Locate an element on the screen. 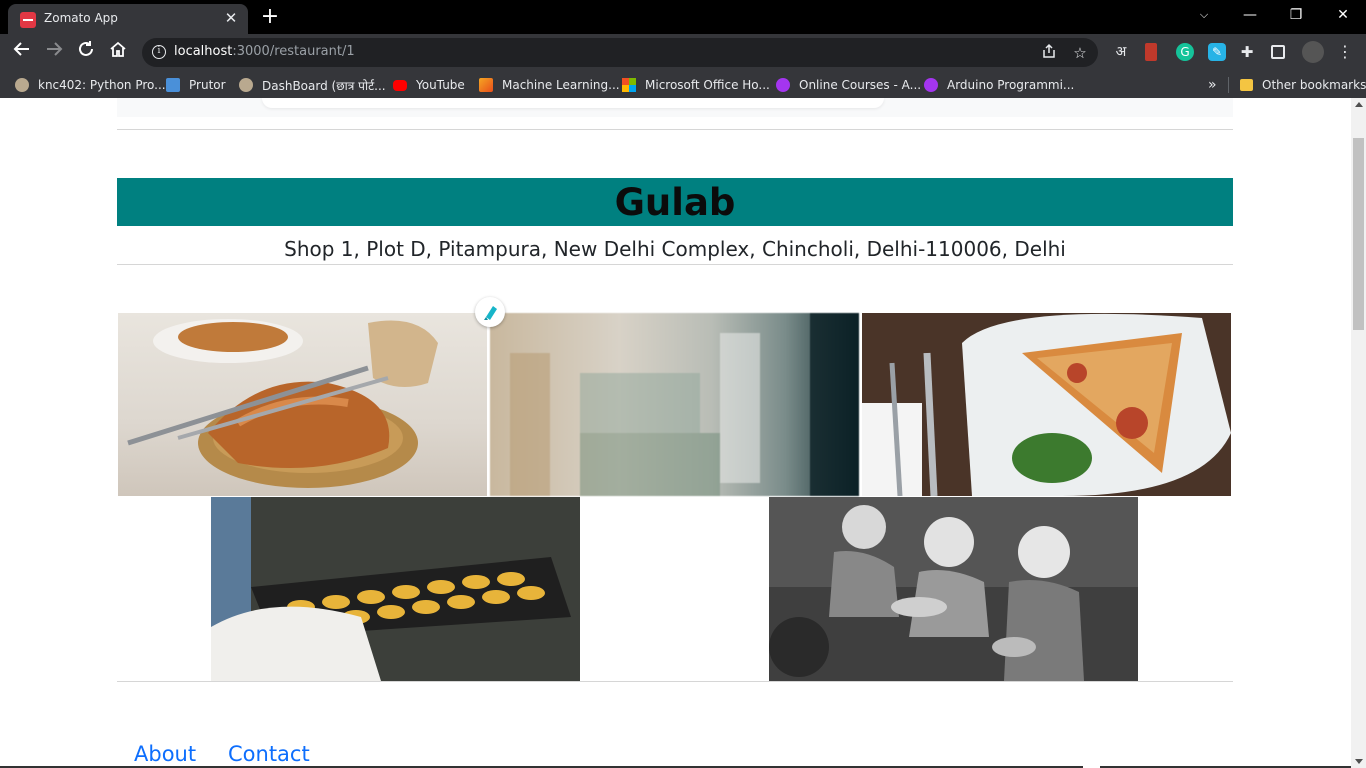 This screenshot has height=768, width=1366. new-tab-button: + is located at coordinates (270, 17).